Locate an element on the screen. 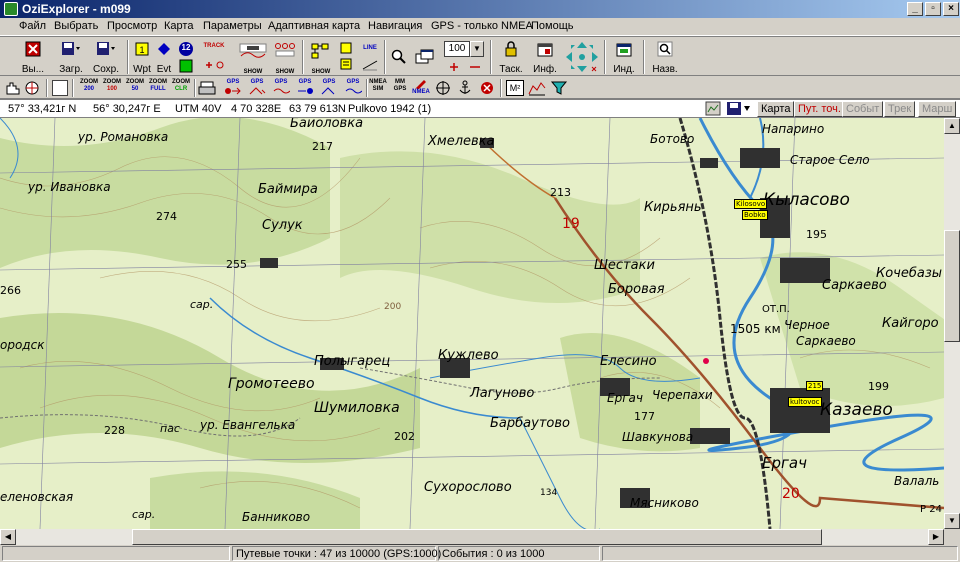 The height and width of the screenshot is (562, 960). mode-track-button: Трек is located at coordinates (900, 109).